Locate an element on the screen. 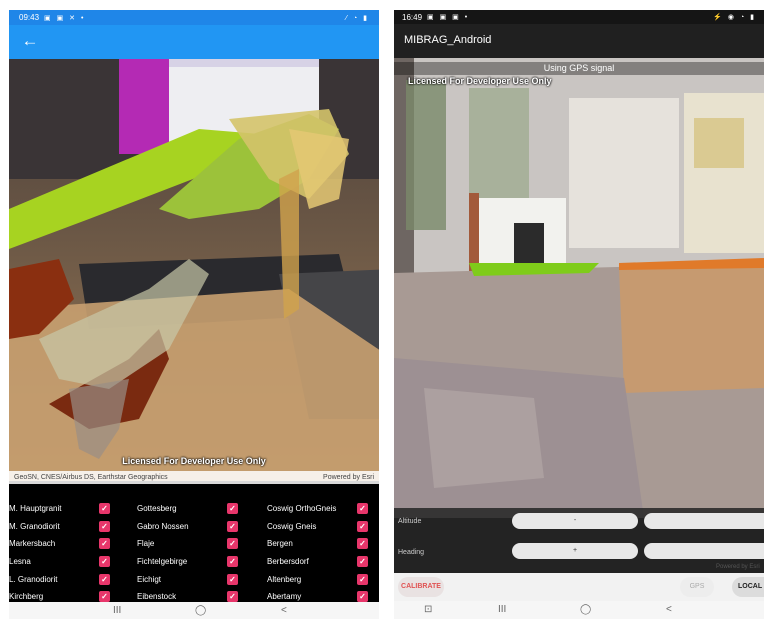  heading-slider: + is located at coordinates (575, 551).